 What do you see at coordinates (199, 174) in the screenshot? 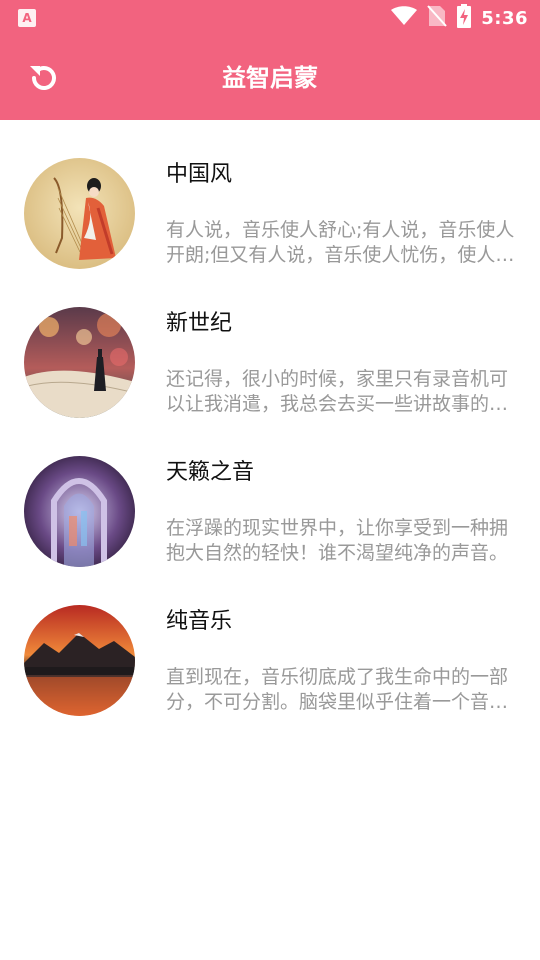
I see `item-title: 中国风` at bounding box center [199, 174].